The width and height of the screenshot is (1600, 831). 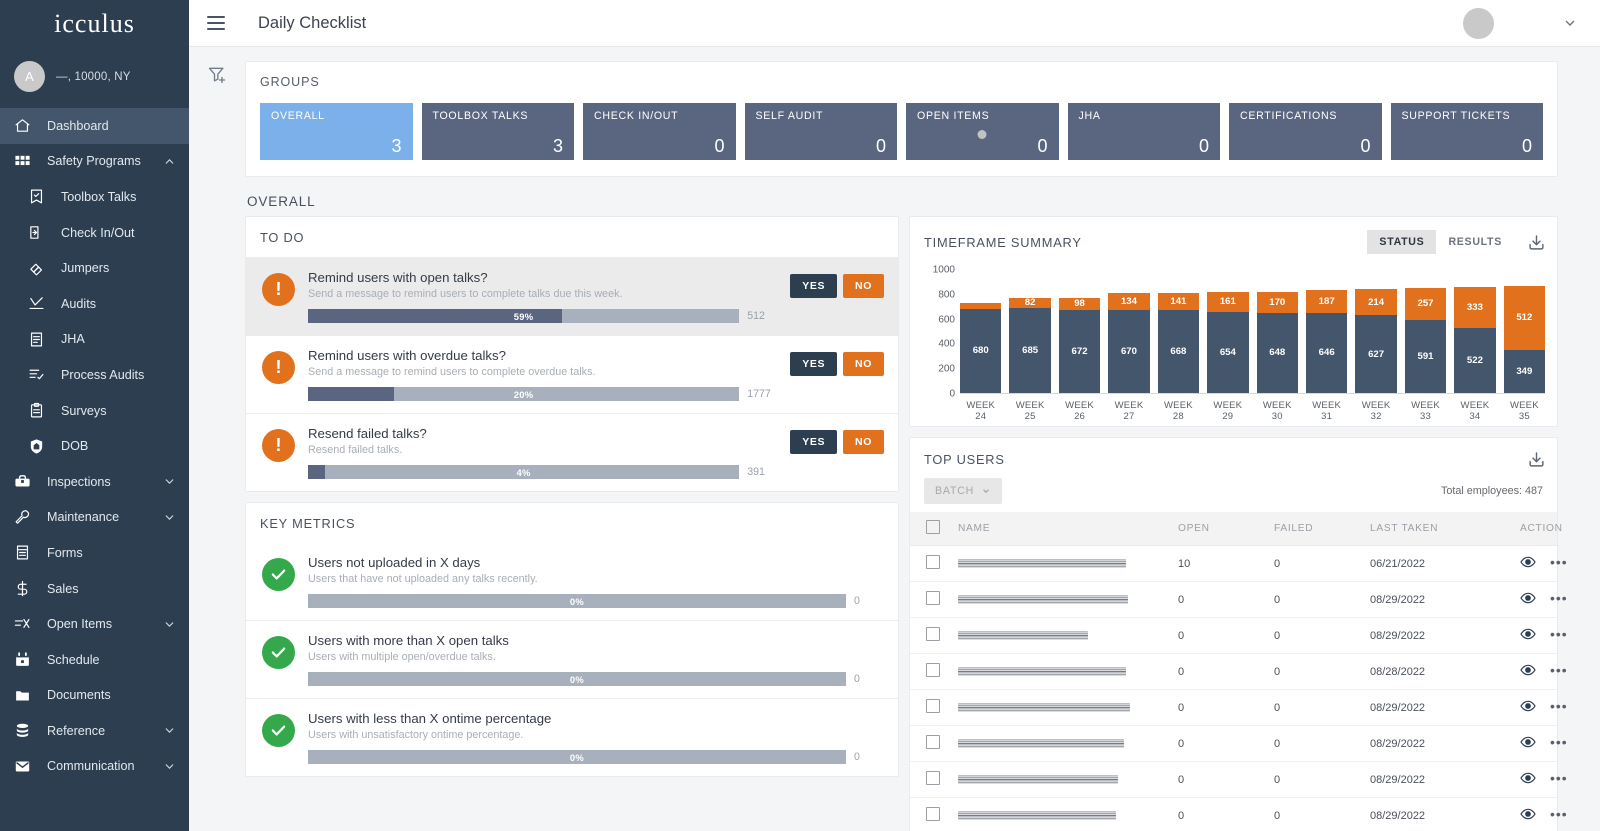 I want to click on sidebar-item-open-items: Open Items, so click(x=94, y=624).